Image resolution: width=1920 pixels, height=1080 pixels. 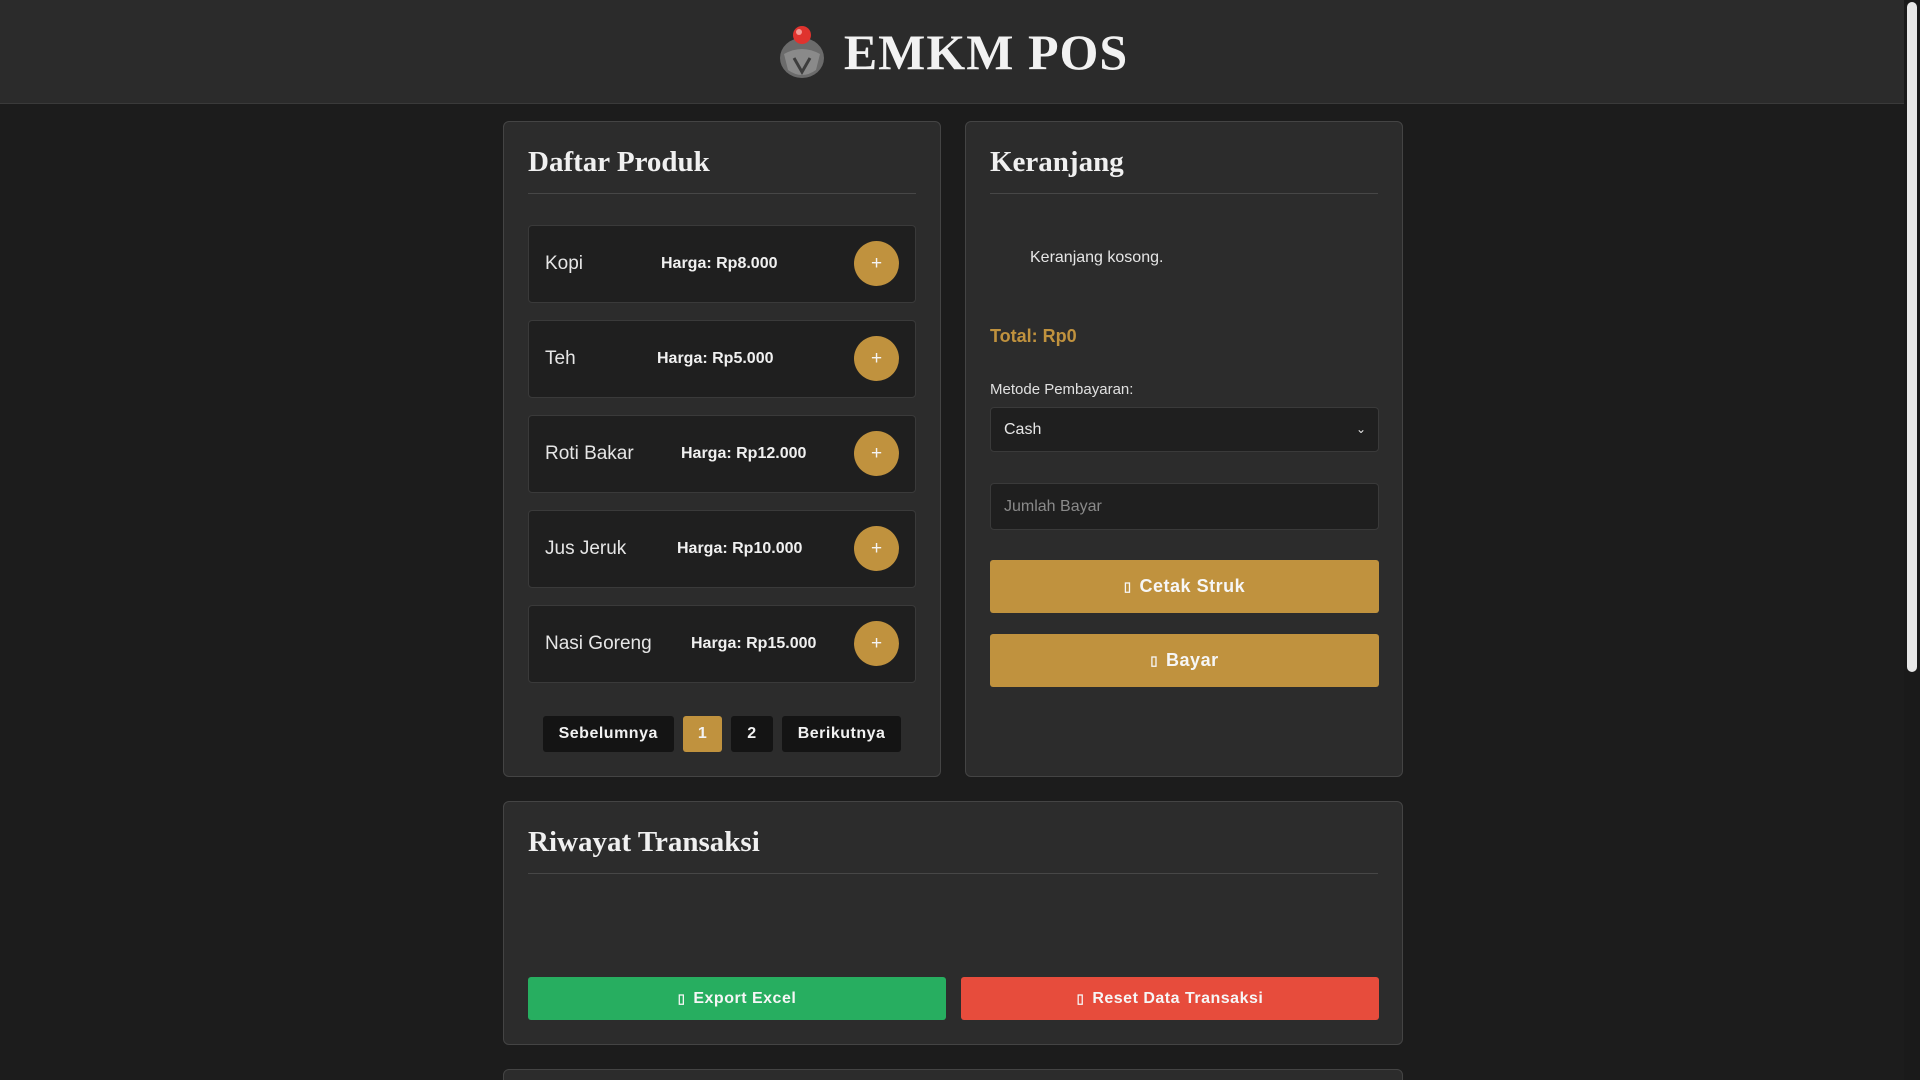 I want to click on chevron-down-icon: ⌄, so click(x=1360, y=429).